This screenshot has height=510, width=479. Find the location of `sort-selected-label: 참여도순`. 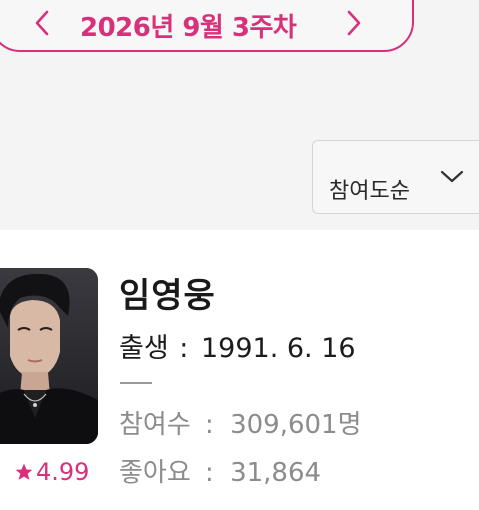

sort-selected-label: 참여도순 is located at coordinates (369, 191).